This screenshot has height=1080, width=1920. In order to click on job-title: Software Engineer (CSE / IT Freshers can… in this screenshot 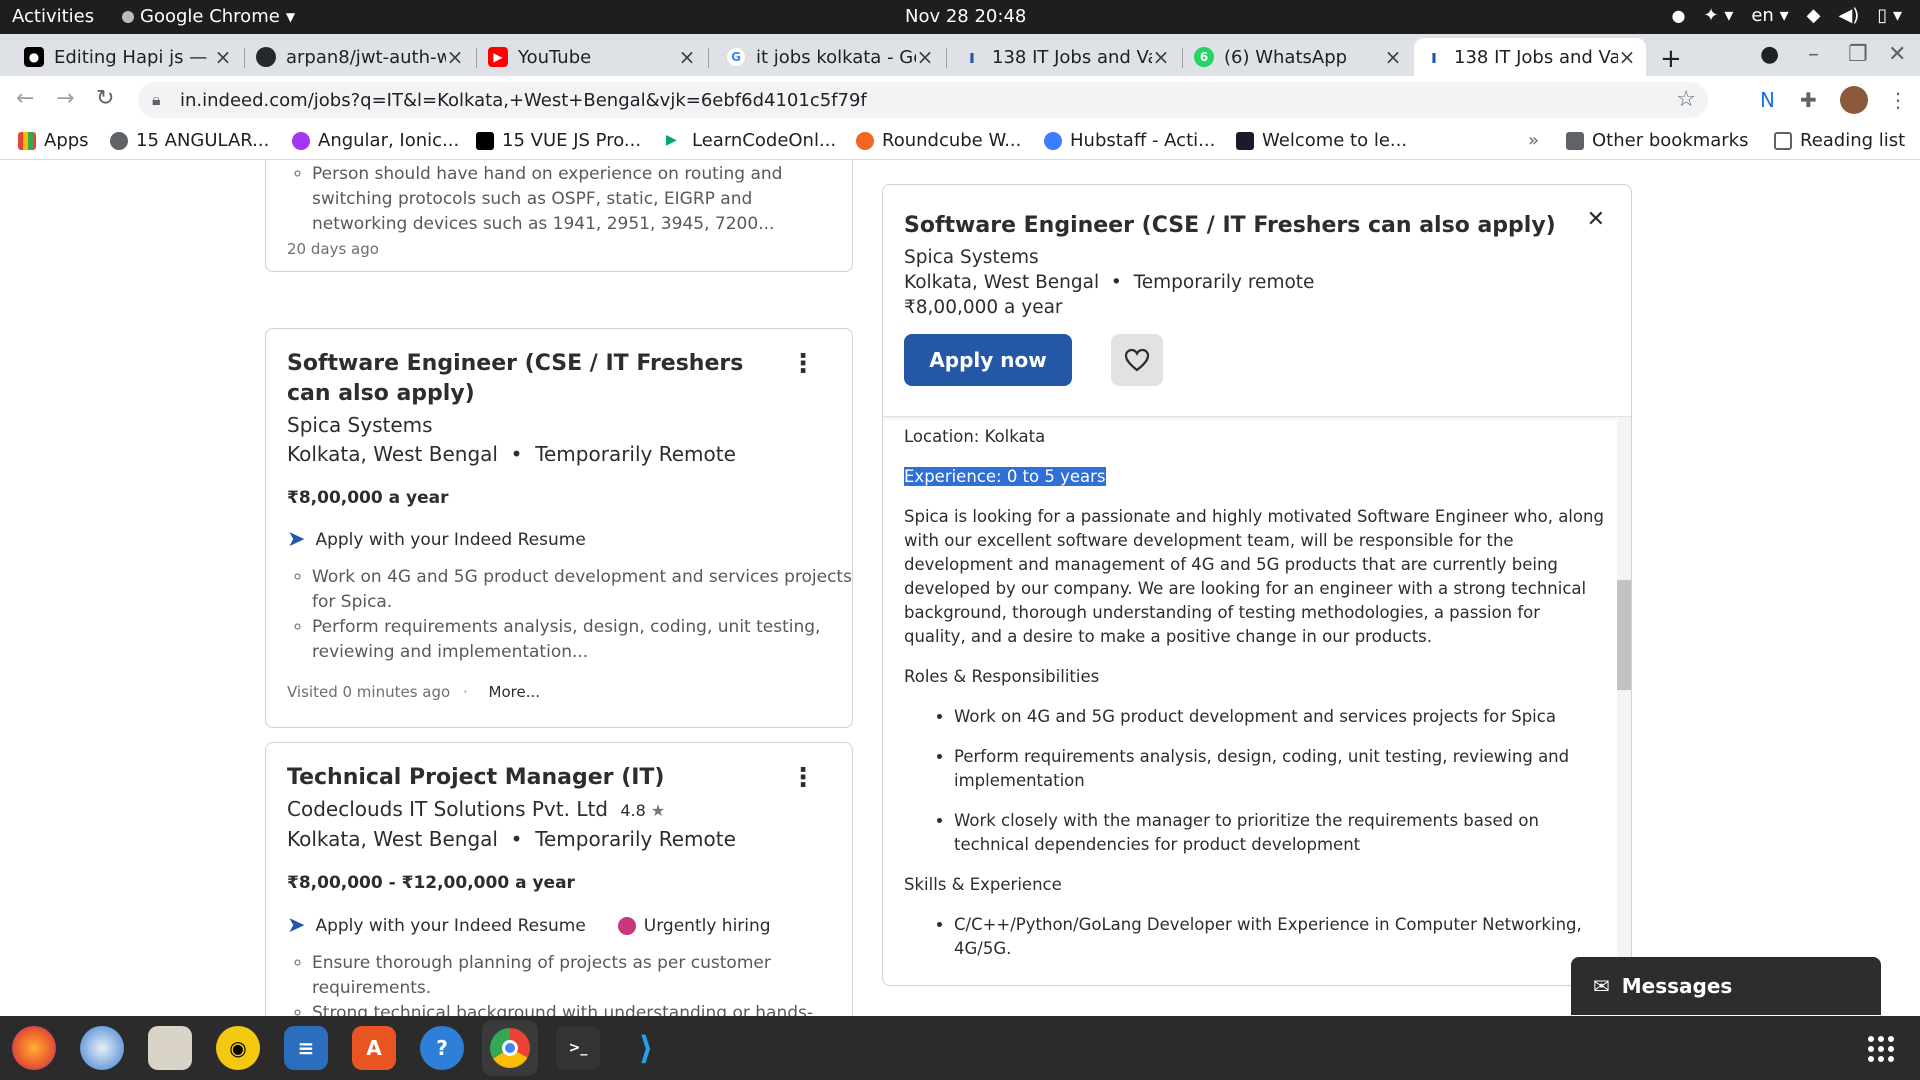, I will do `click(522, 379)`.